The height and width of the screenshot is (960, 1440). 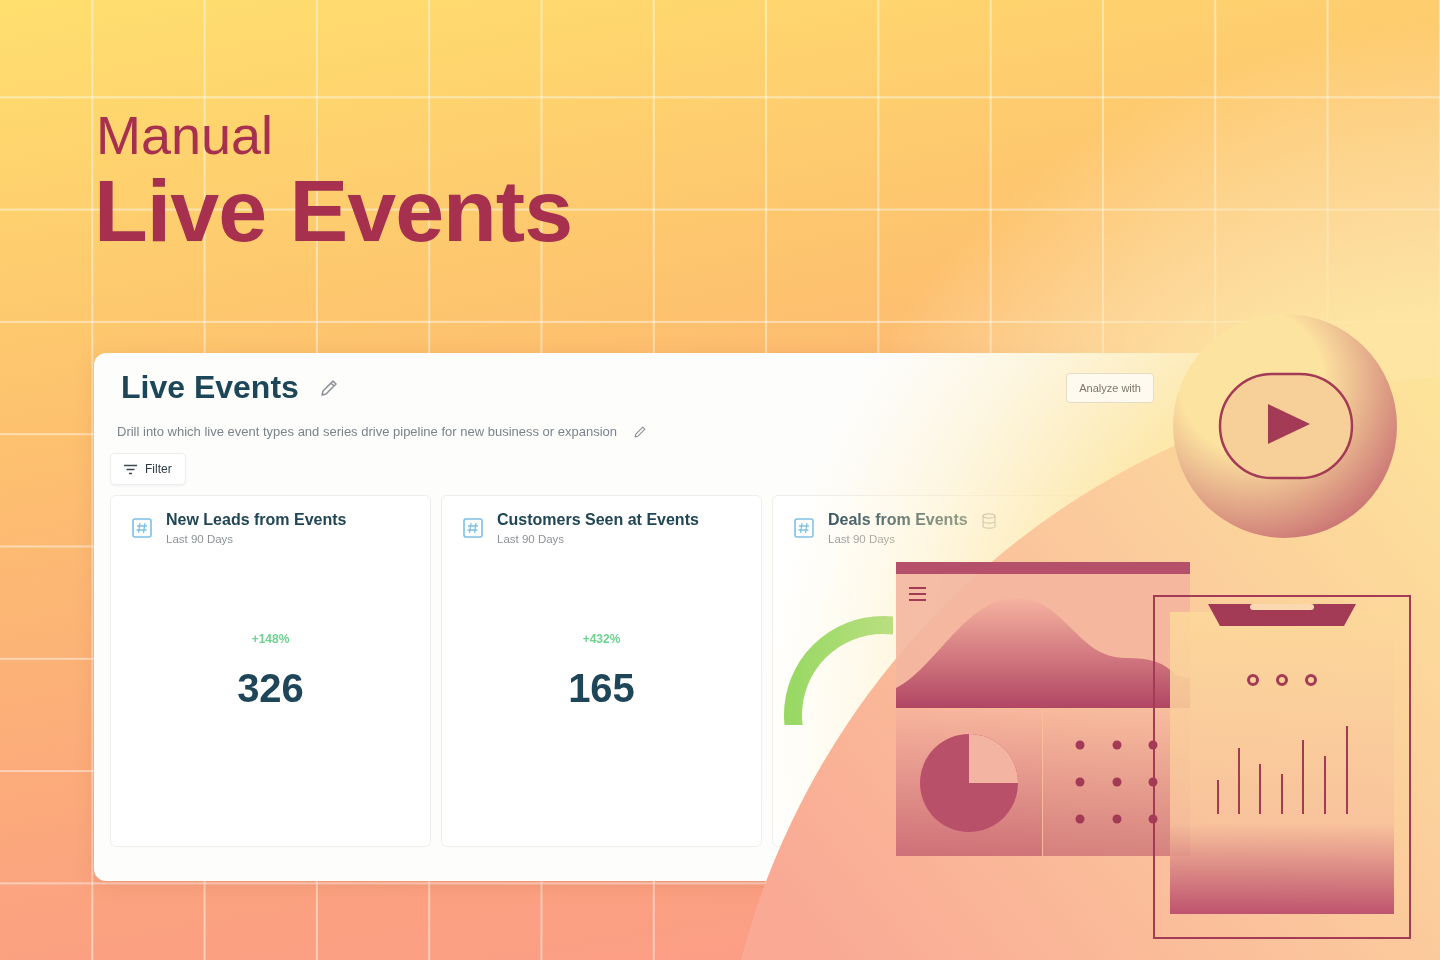 I want to click on filter-button: Filter, so click(x=148, y=469).